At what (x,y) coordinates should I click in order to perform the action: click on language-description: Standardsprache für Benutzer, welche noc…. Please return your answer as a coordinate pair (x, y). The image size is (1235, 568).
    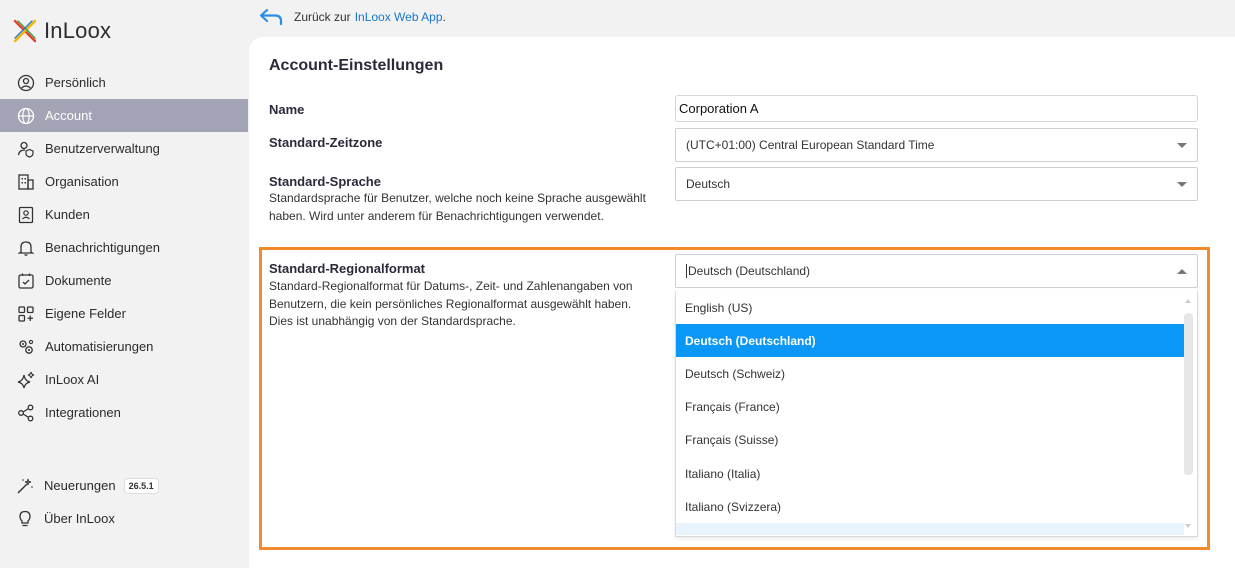
    Looking at the image, I should click on (457, 207).